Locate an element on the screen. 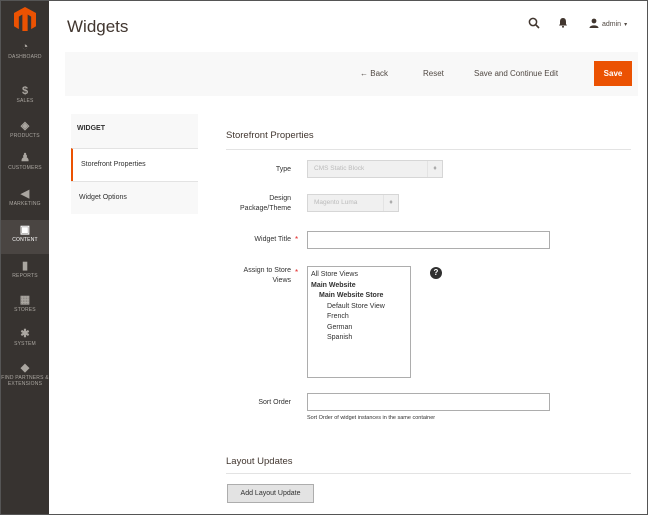  sidebar-item-label: MARKETING is located at coordinates (25, 204).